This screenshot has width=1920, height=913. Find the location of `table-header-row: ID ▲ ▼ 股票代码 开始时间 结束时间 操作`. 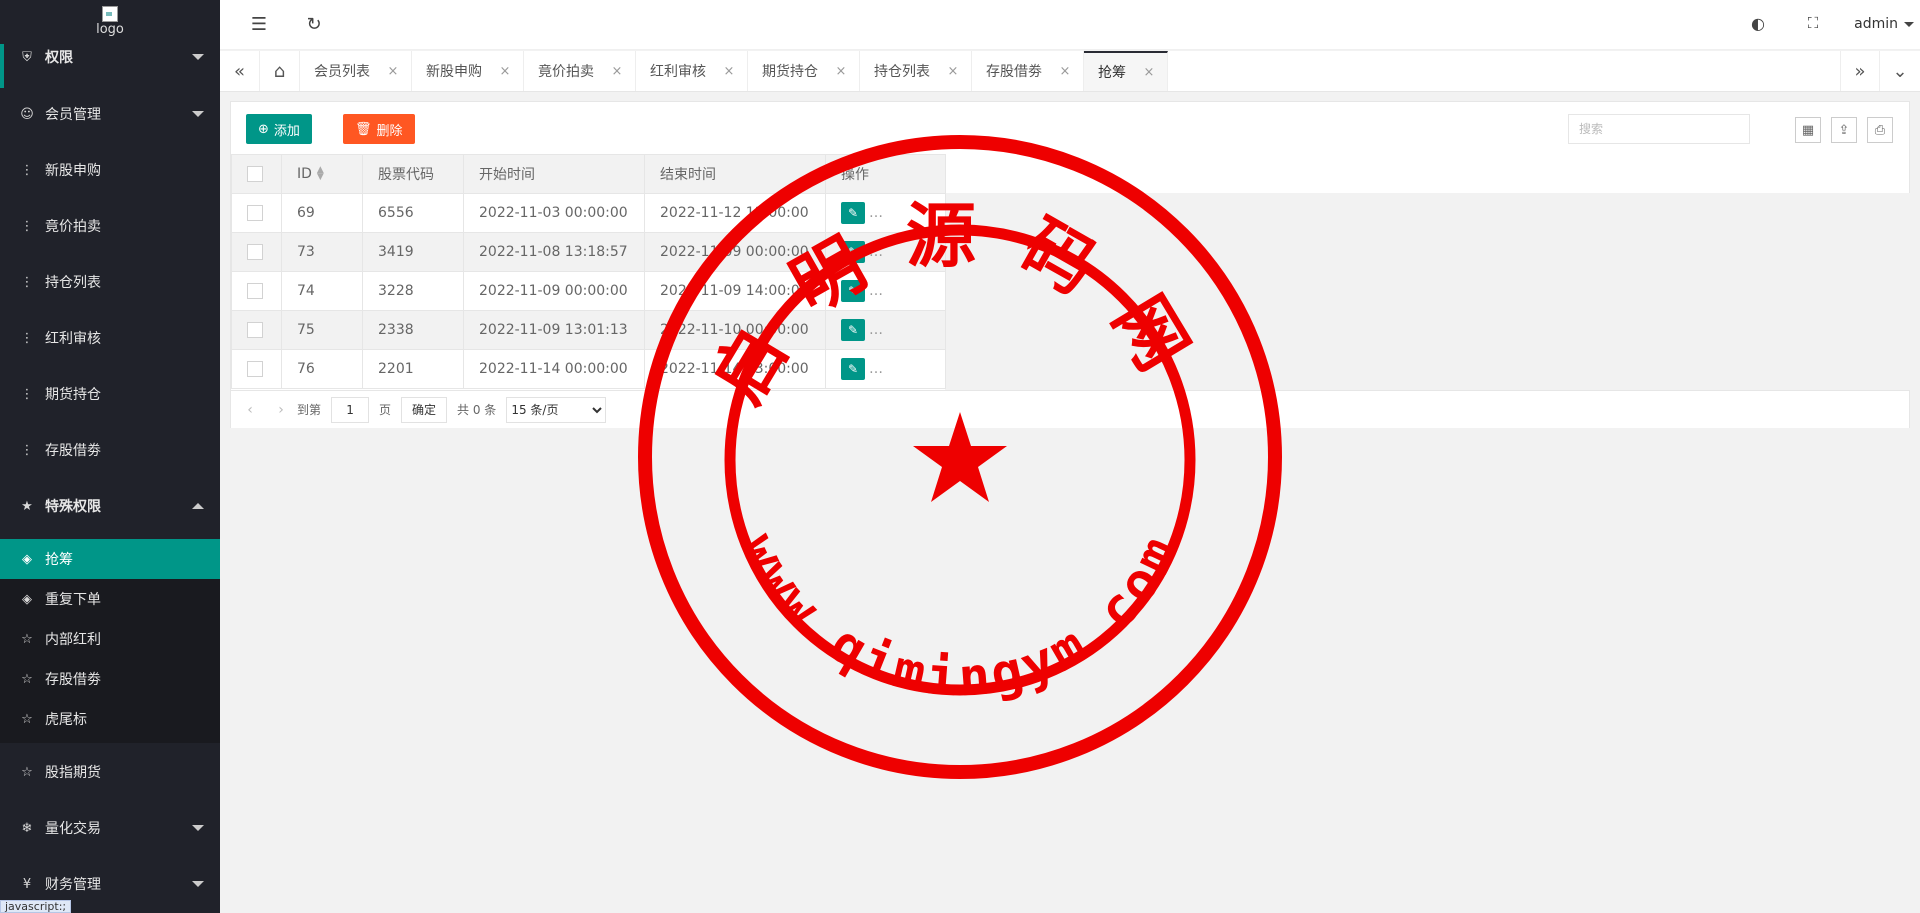

table-header-row: ID ▲ ▼ 股票代码 开始时间 结束时间 操作 is located at coordinates (588, 174).